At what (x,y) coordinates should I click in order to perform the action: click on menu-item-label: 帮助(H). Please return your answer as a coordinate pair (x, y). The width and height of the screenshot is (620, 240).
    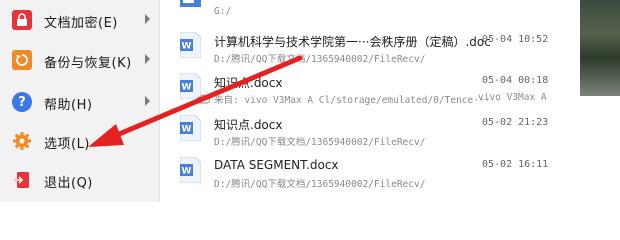
    Looking at the image, I should click on (68, 105).